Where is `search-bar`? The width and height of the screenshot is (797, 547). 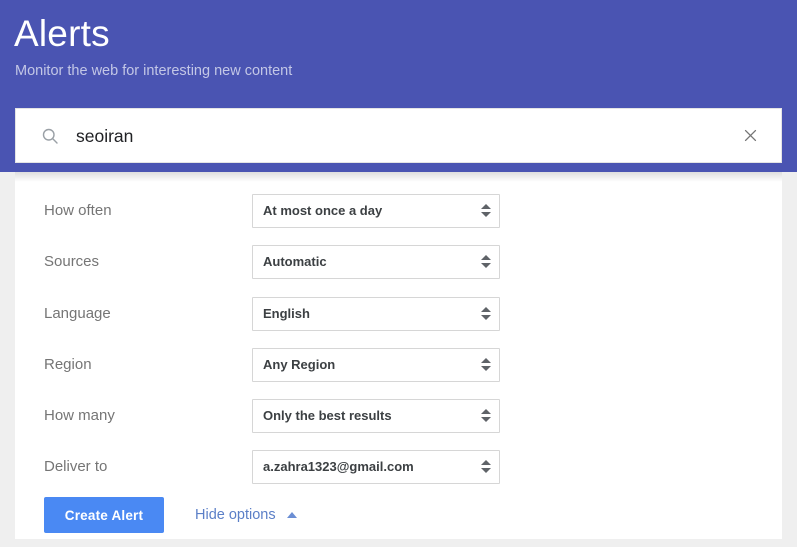 search-bar is located at coordinates (398, 135).